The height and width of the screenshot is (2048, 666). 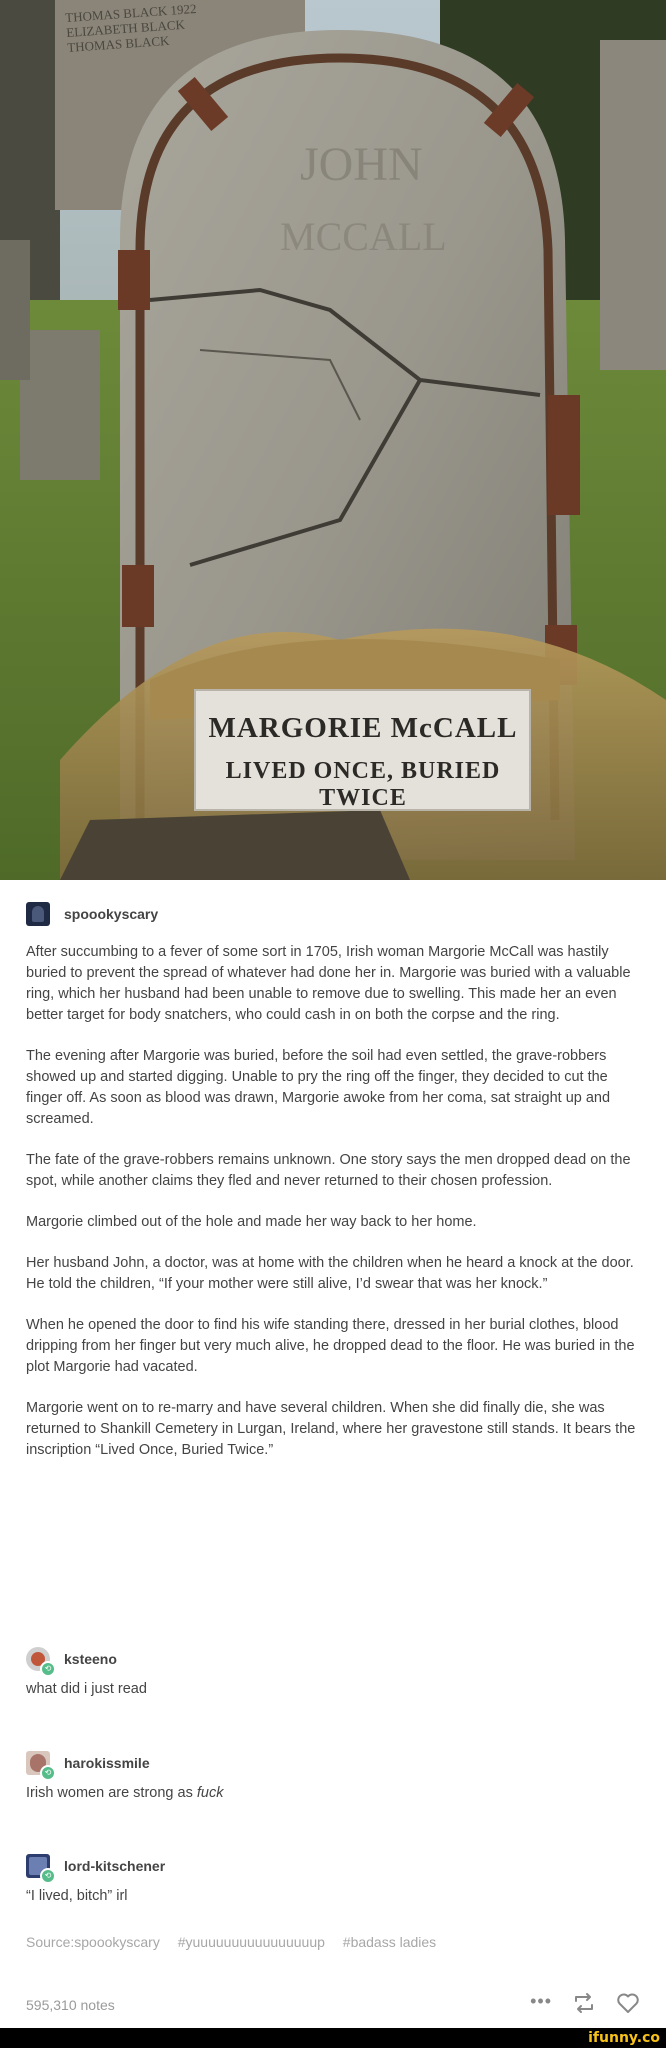 What do you see at coordinates (70, 2005) in the screenshot?
I see `notes-count: 595,310 notes` at bounding box center [70, 2005].